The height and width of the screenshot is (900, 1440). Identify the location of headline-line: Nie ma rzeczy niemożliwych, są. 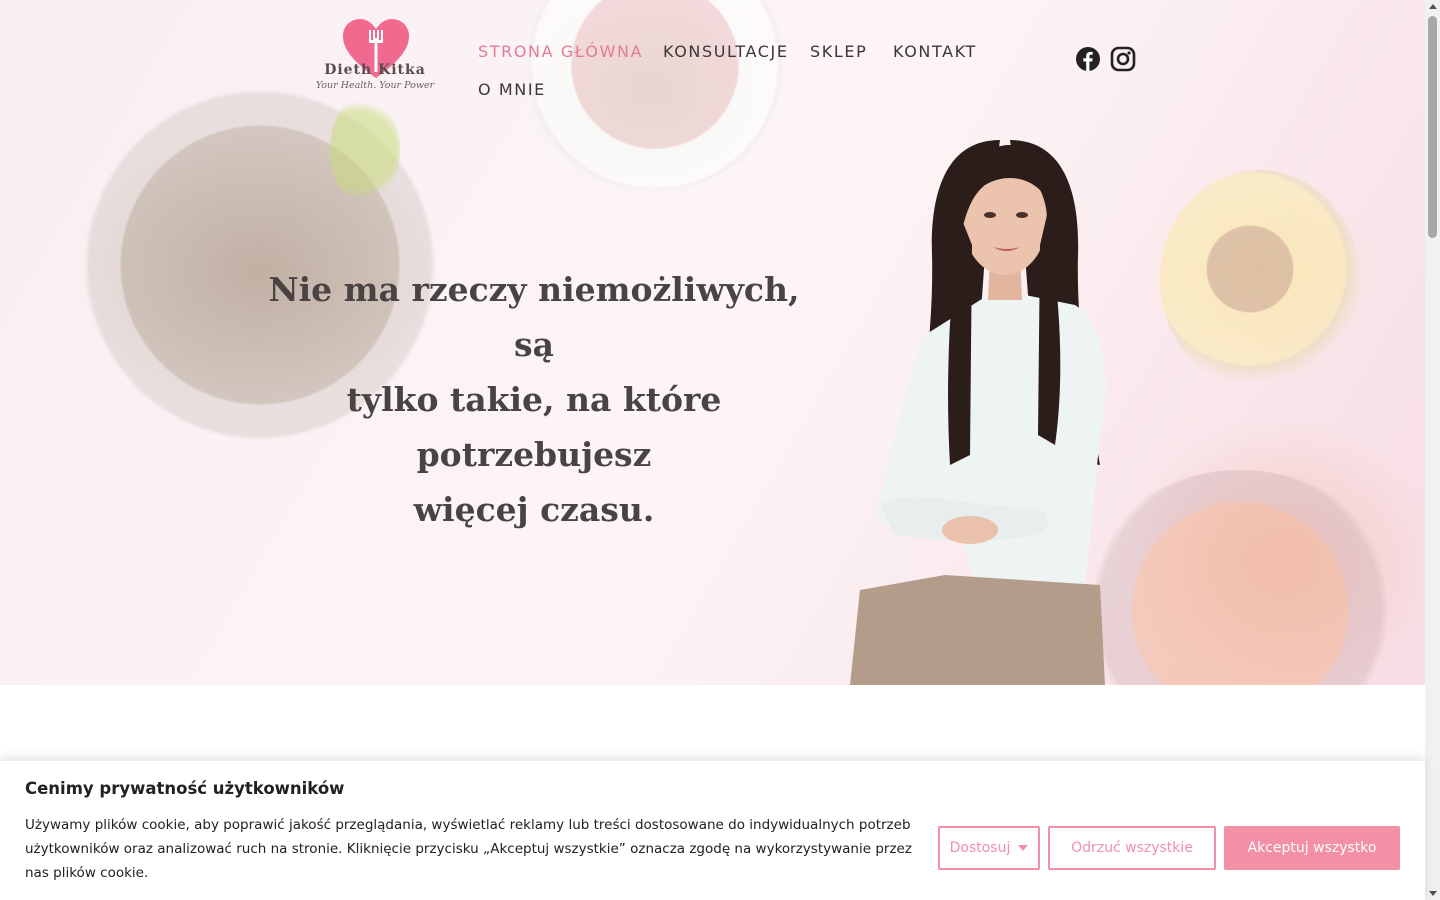
(534, 317).